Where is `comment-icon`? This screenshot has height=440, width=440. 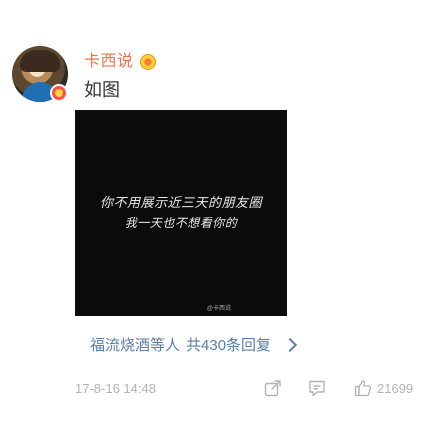 comment-icon is located at coordinates (317, 388).